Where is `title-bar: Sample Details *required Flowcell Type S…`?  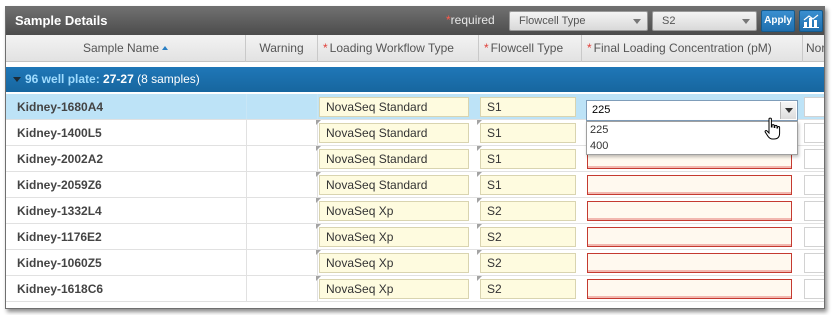
title-bar: Sample Details *required Flowcell Type S… is located at coordinates (415, 21).